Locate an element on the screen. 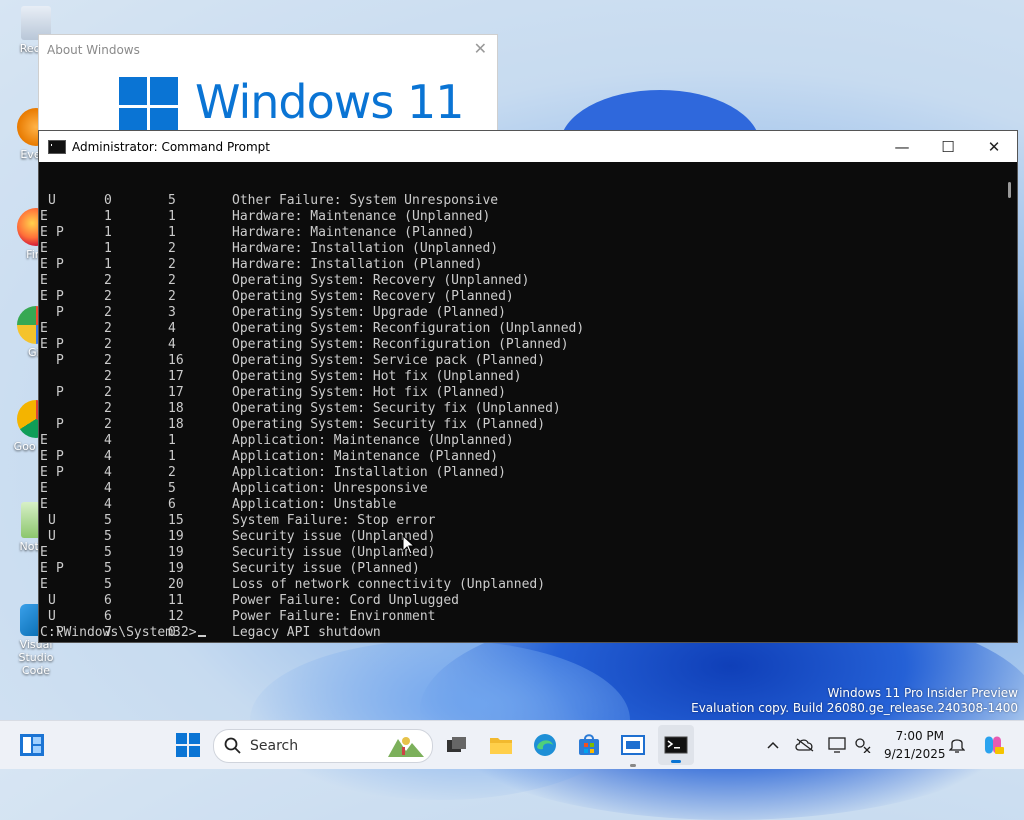 This screenshot has width=1024, height=820. reason-description: Application: Unresponsive is located at coordinates (330, 488).